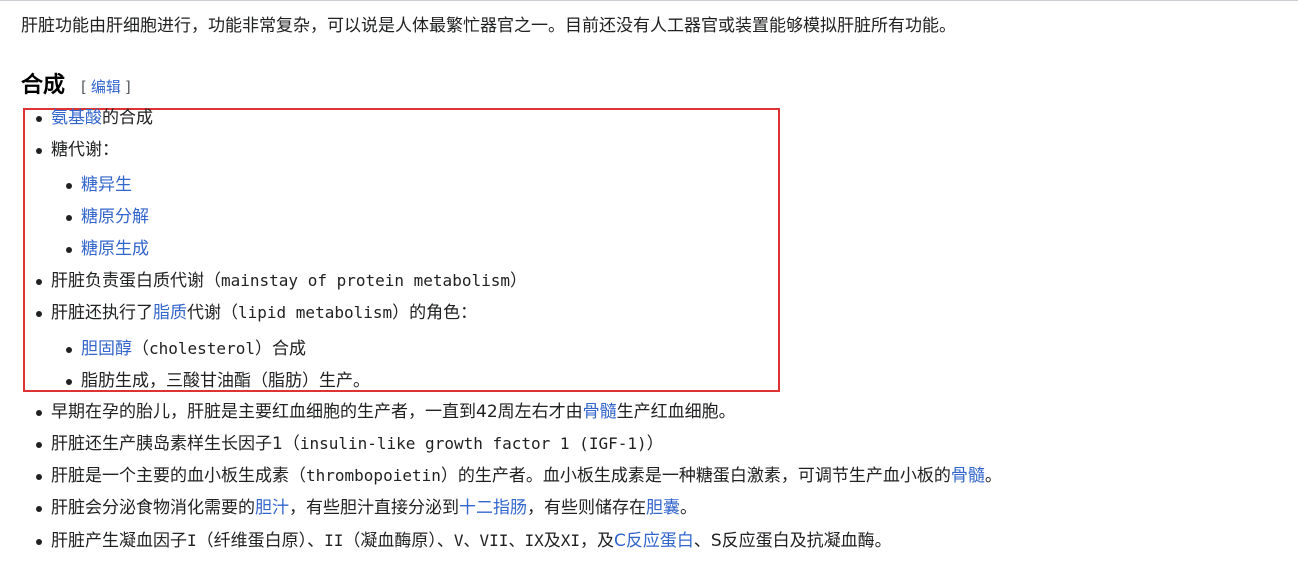 The image size is (1298, 571). Describe the element at coordinates (473, 443) in the screenshot. I see `english-term: insulin-like growth factor 1 (IGF-1)` at that location.